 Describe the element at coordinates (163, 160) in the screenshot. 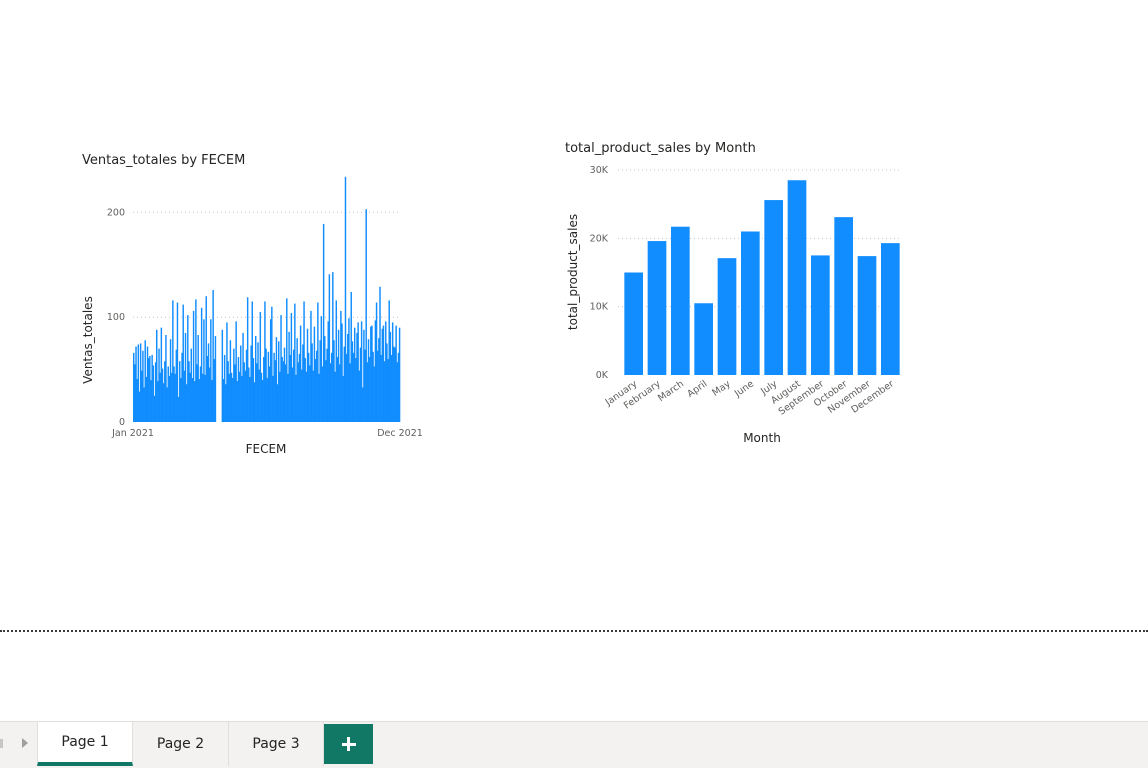

I see `chart-title: Ventas_totales by FECEM` at that location.